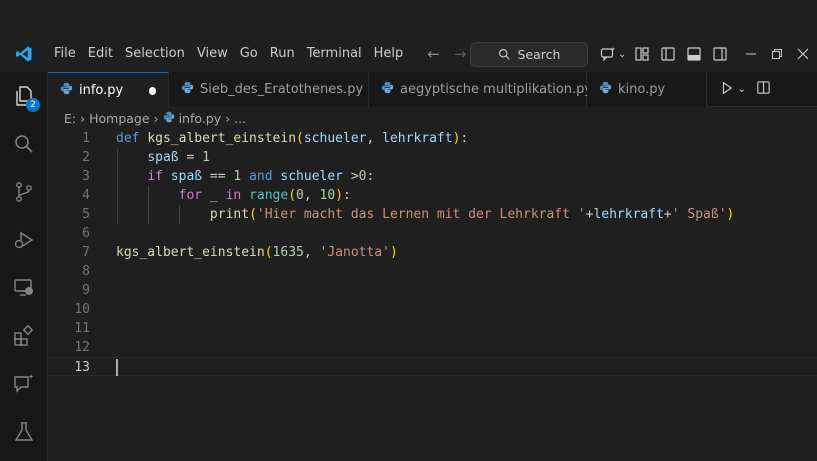  I want to click on top-strip, so click(408, 18).